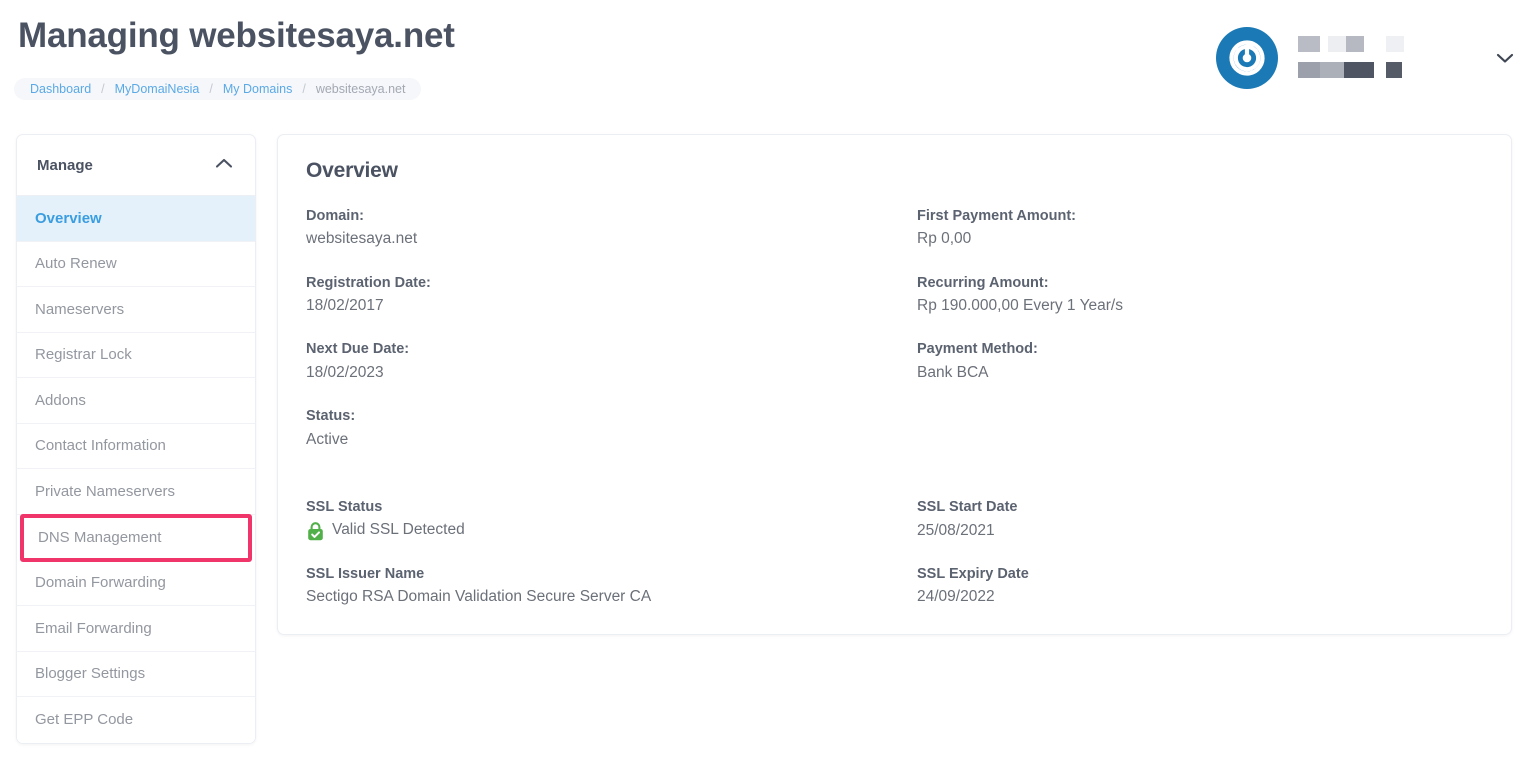  What do you see at coordinates (362, 239) in the screenshot?
I see `field-value: websitesaya.net` at bounding box center [362, 239].